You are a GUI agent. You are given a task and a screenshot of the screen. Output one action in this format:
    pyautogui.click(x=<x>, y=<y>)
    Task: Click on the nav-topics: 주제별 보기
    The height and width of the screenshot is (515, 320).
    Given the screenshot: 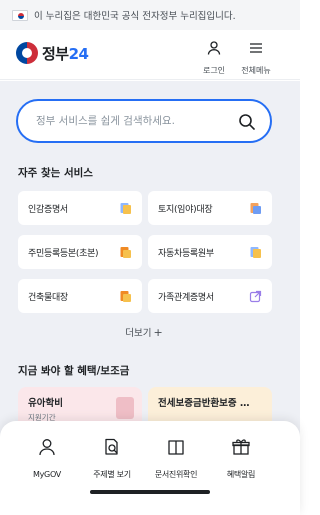 What is the action you would take?
    pyautogui.click(x=112, y=459)
    